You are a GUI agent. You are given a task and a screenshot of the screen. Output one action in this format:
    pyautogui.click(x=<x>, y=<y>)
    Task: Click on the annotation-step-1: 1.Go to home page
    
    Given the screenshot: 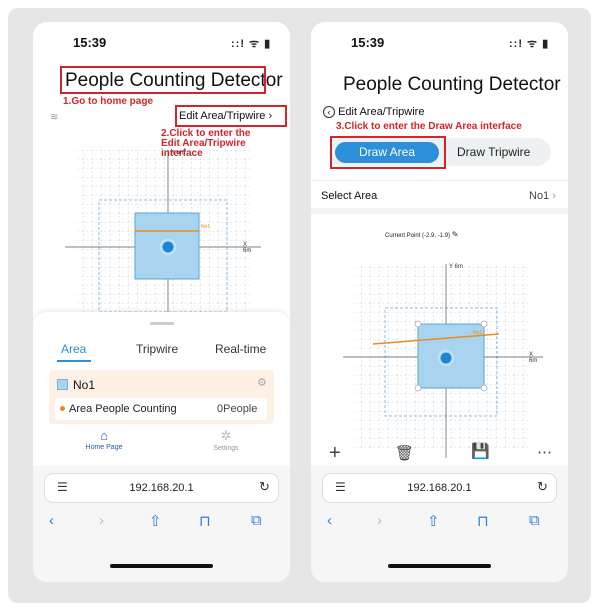 What is the action you would take?
    pyautogui.click(x=108, y=101)
    